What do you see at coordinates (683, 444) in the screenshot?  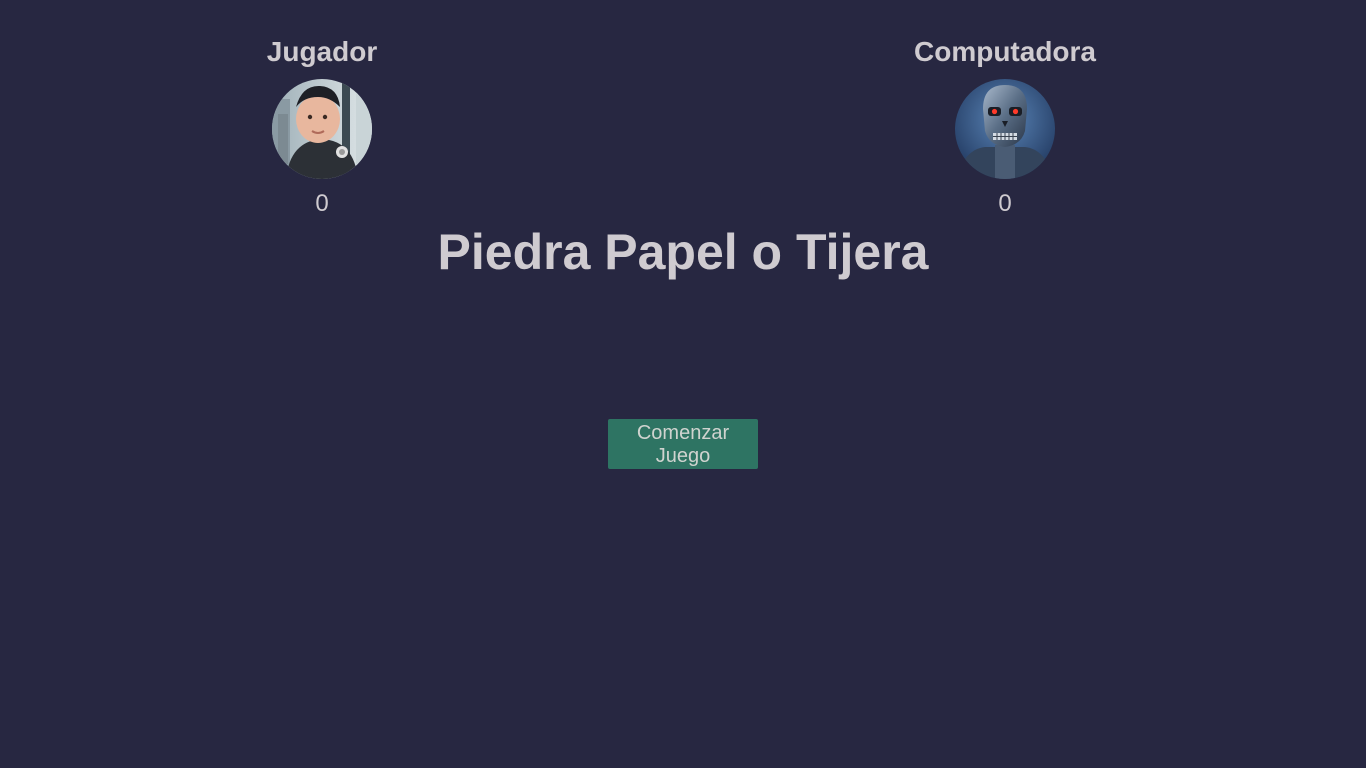 I see `start-game-button: Comenzar Juego` at bounding box center [683, 444].